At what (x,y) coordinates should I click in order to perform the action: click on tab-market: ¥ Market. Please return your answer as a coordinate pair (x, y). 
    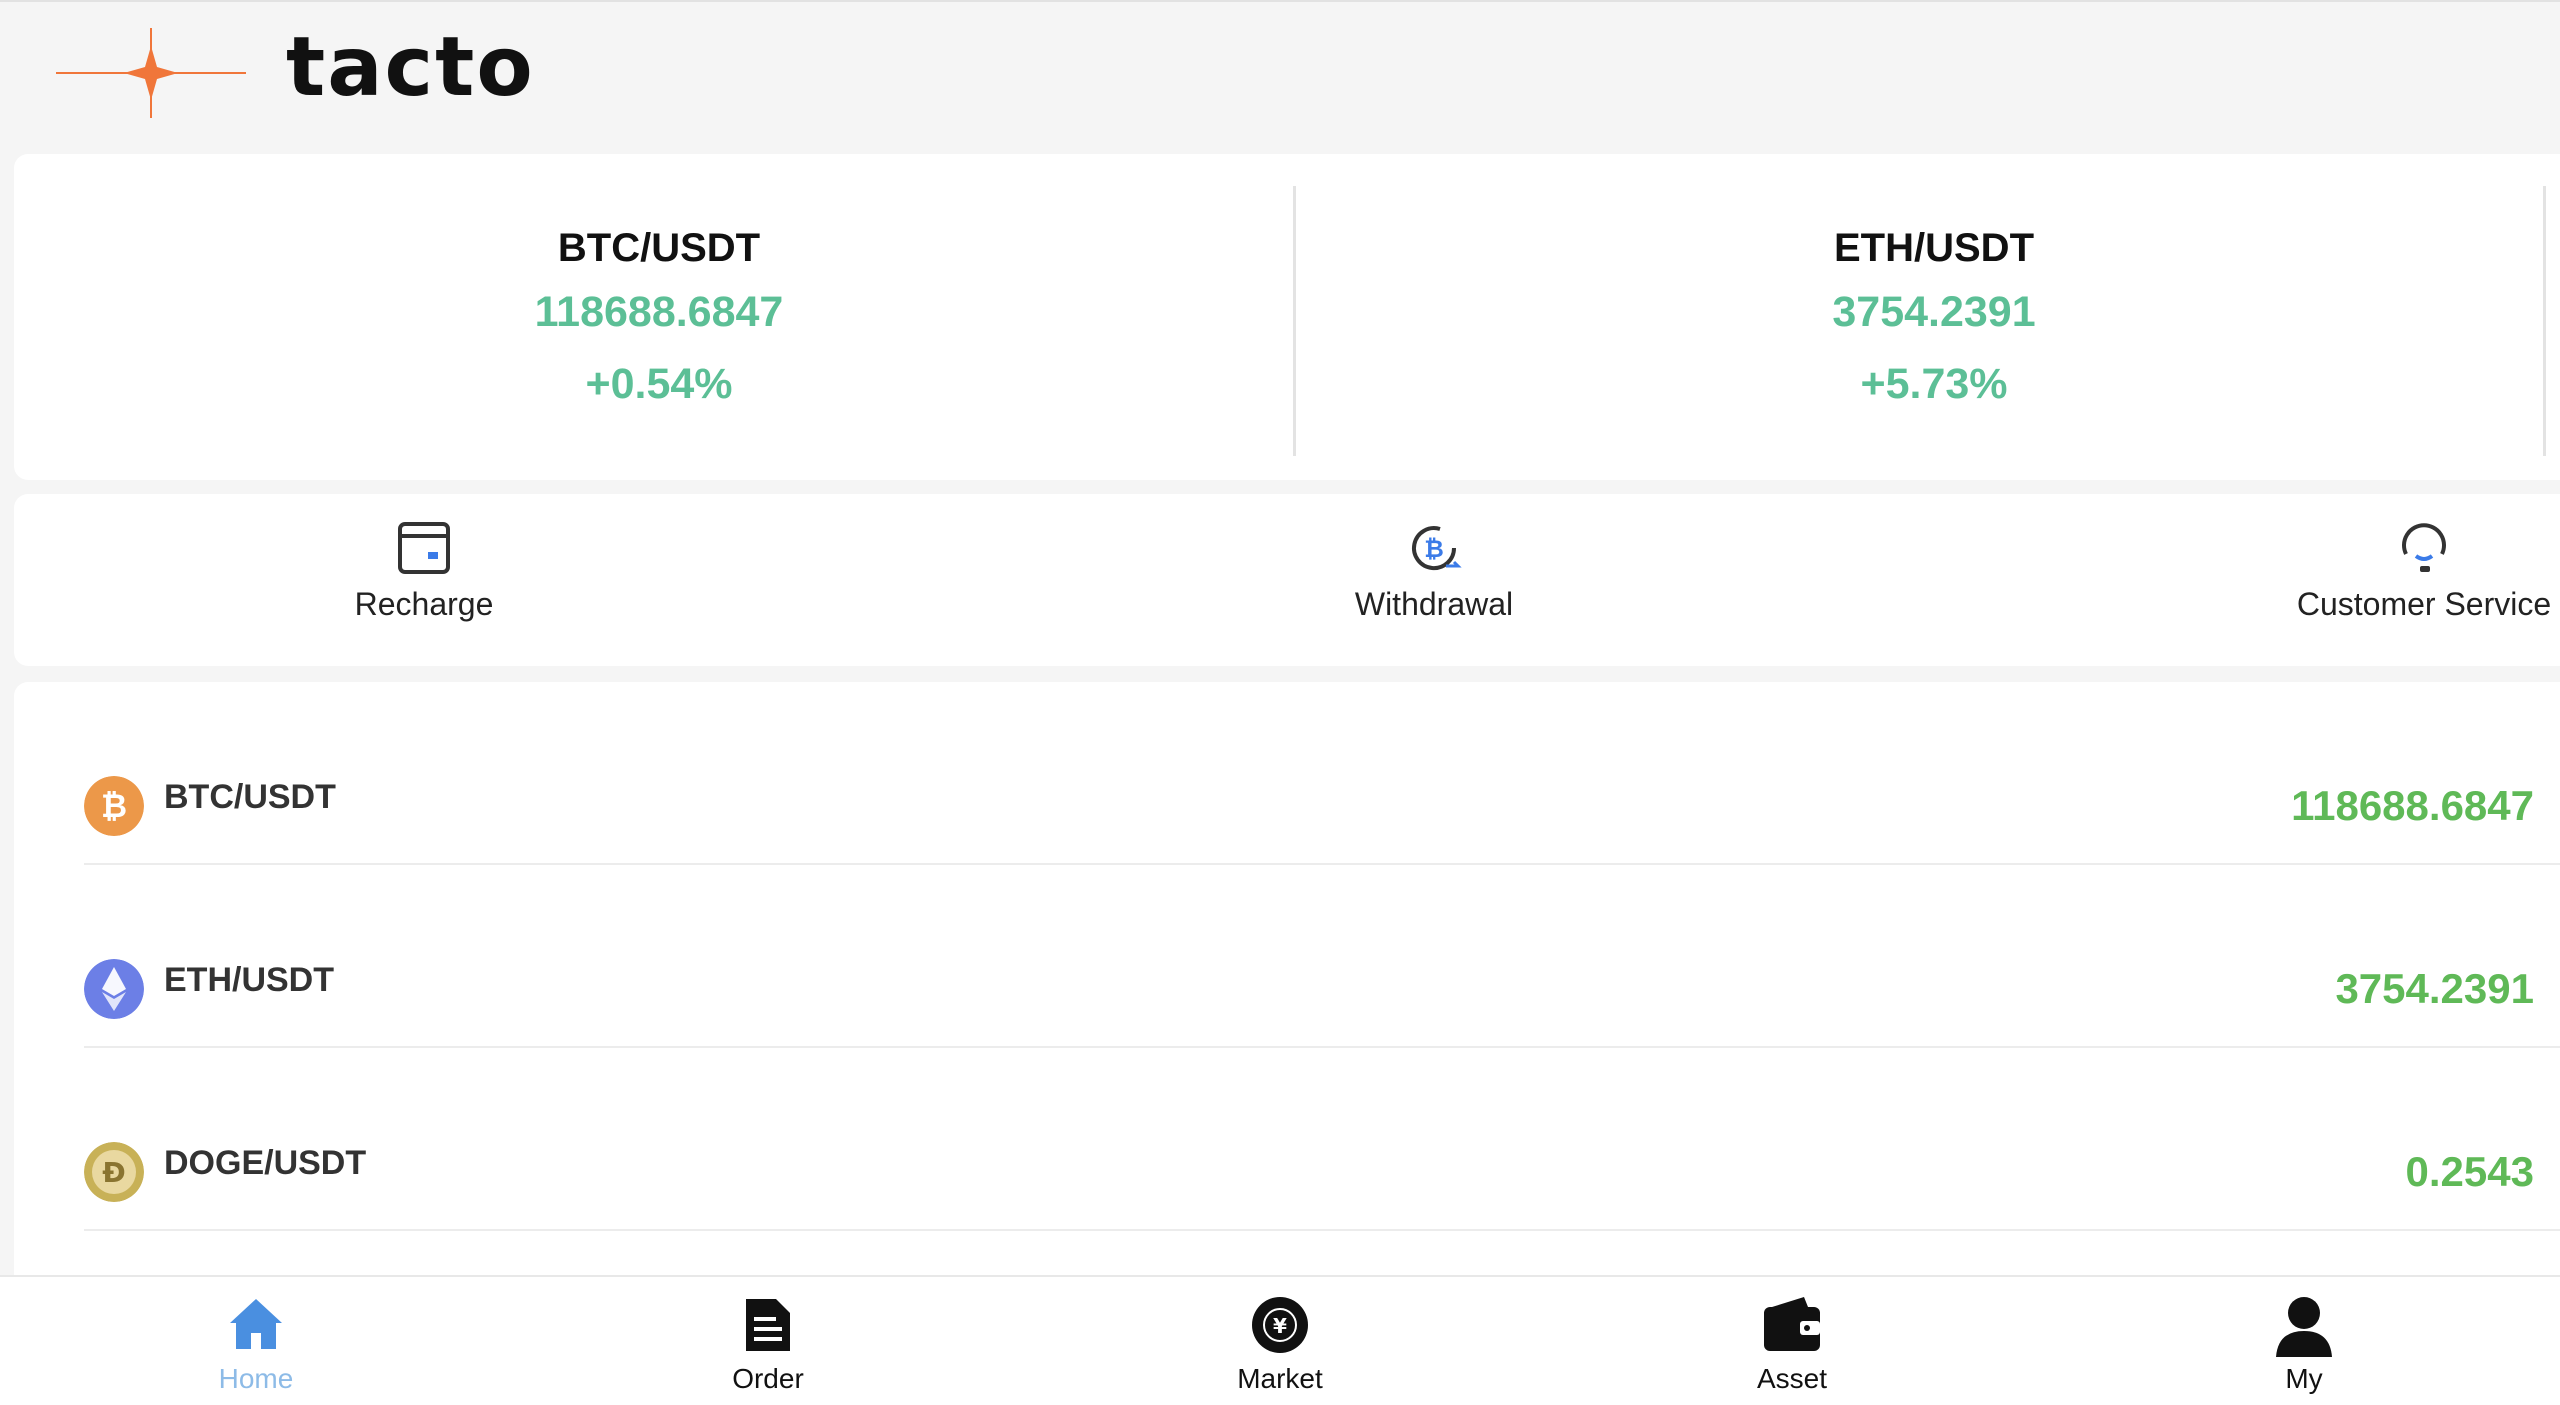
    Looking at the image, I should click on (1280, 1341).